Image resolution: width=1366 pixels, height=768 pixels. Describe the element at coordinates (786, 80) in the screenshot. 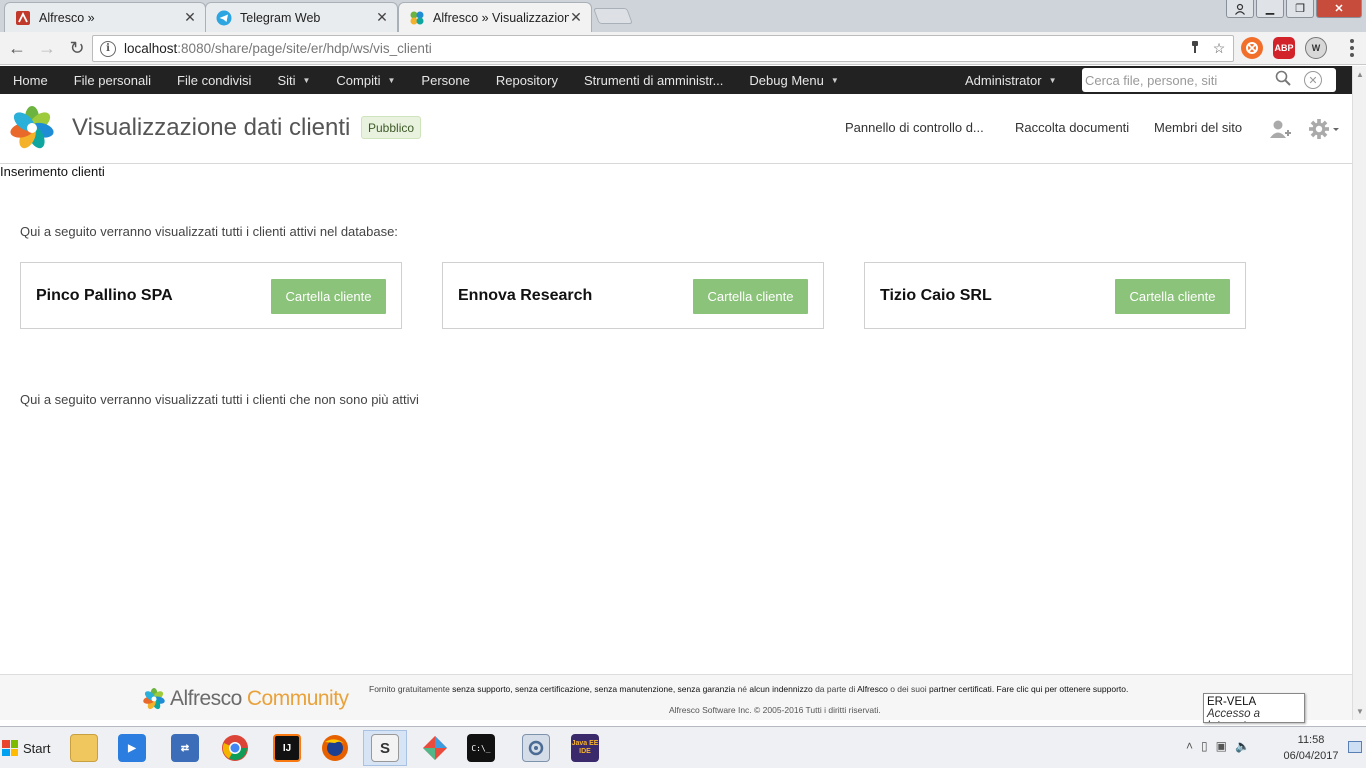

I see `nav-label: Debug Menu` at that location.